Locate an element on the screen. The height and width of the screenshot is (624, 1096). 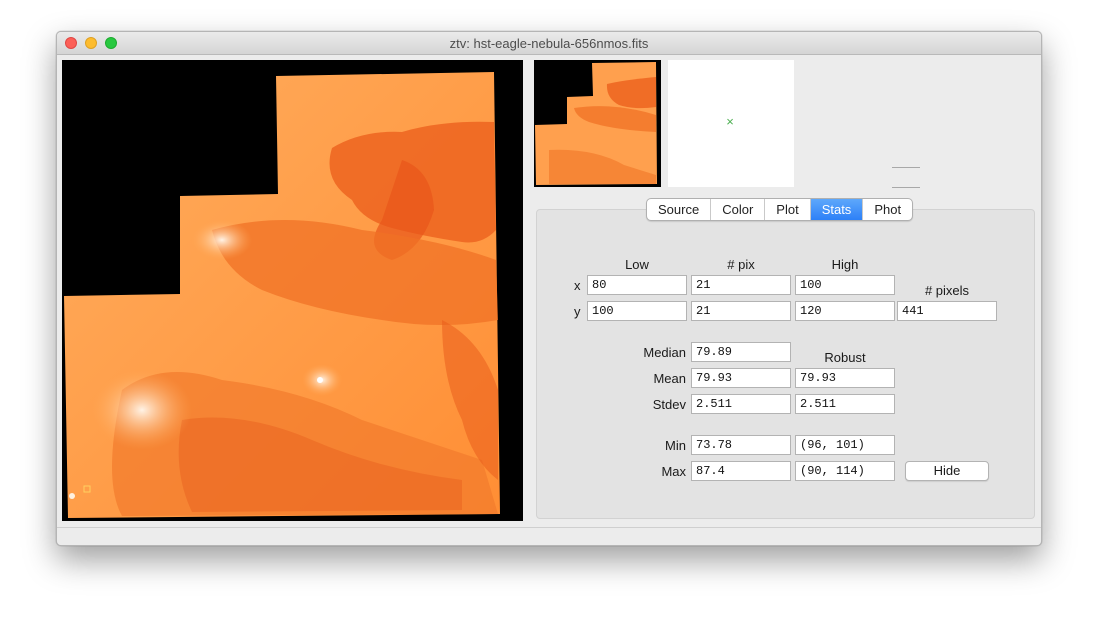
tab-plot: Plot is located at coordinates (788, 209).